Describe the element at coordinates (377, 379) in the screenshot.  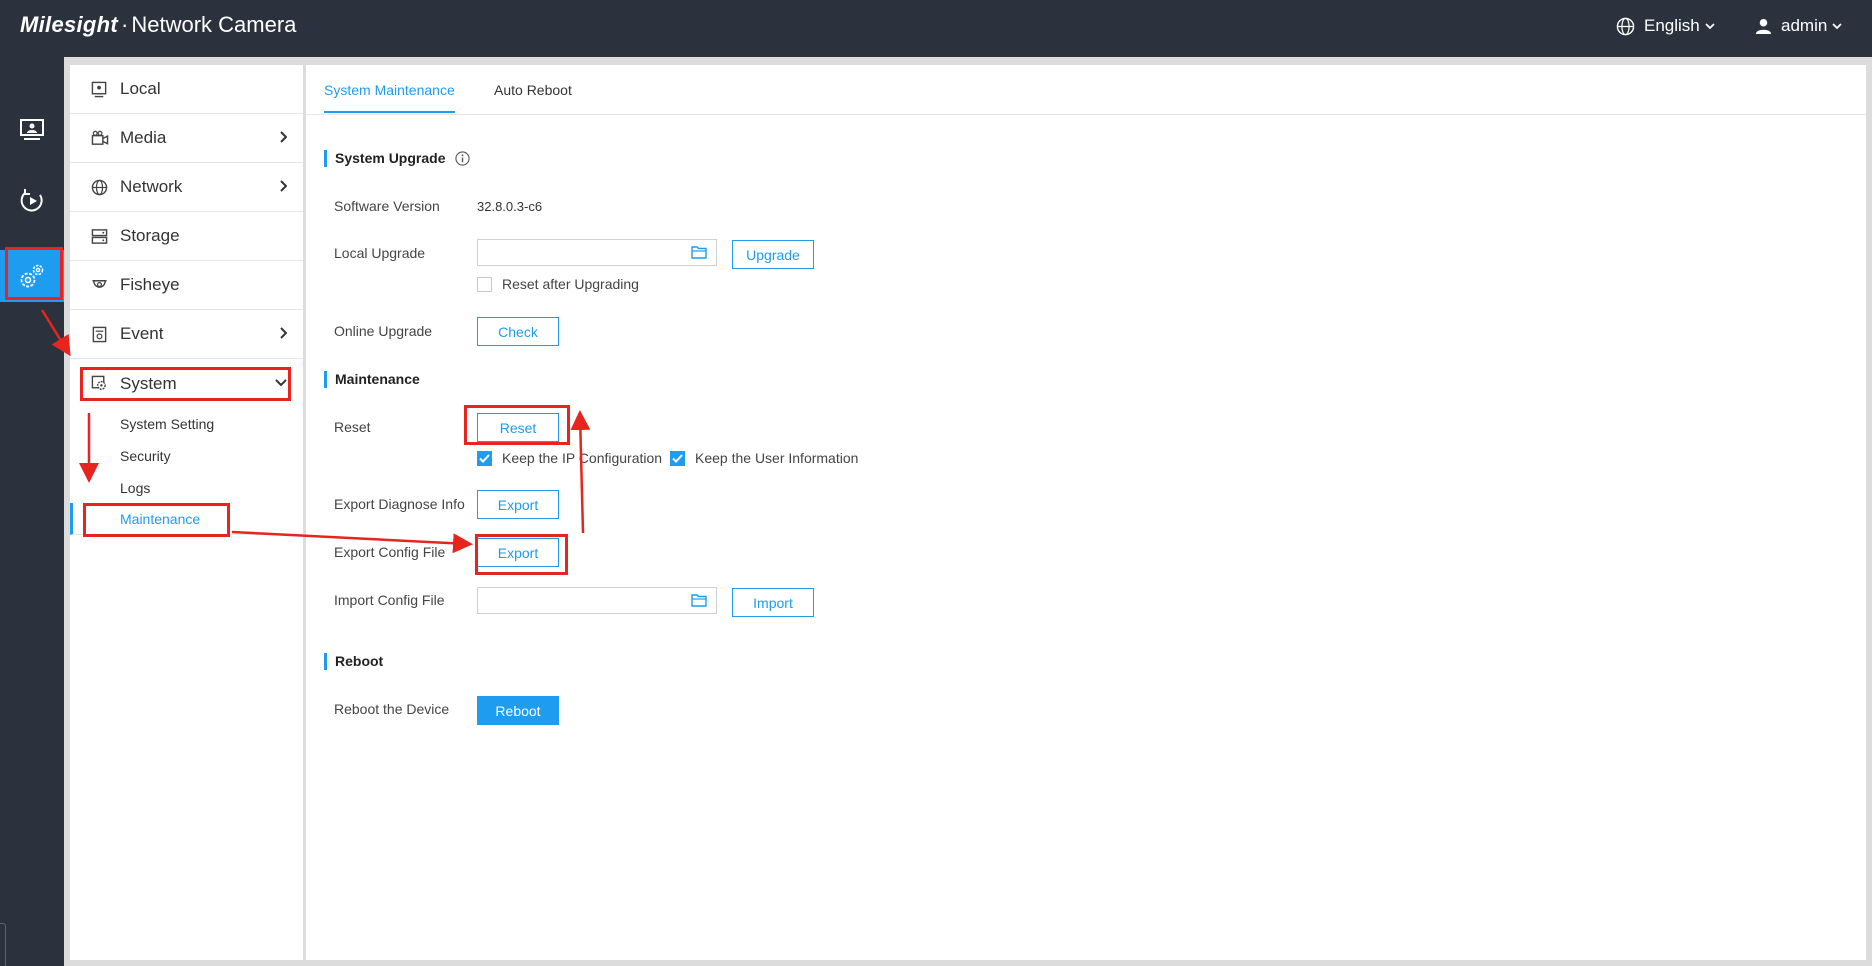
I see `section-title: Maintenance` at that location.